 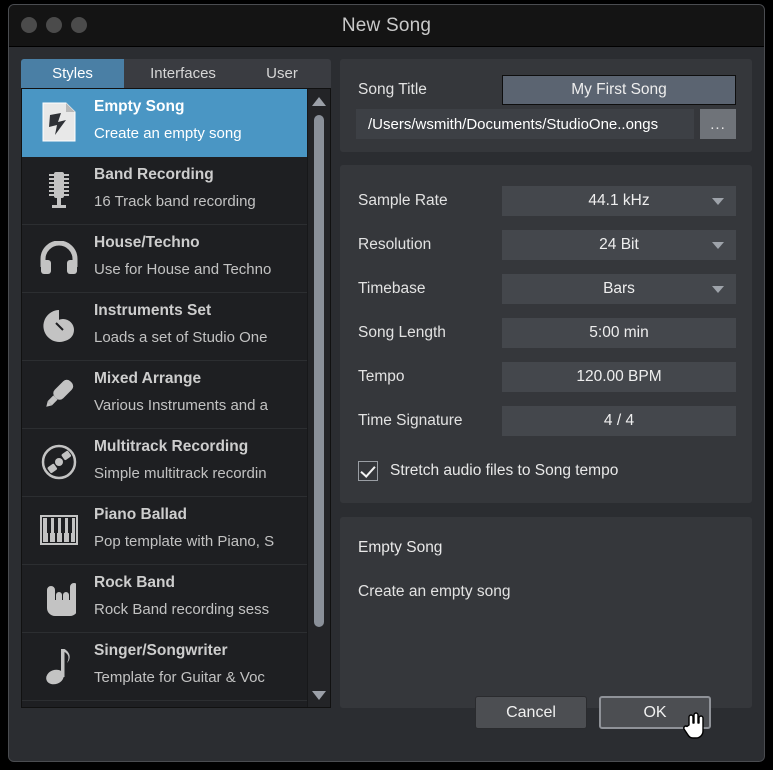 I want to click on list-item-title: Band Recording, so click(x=154, y=174).